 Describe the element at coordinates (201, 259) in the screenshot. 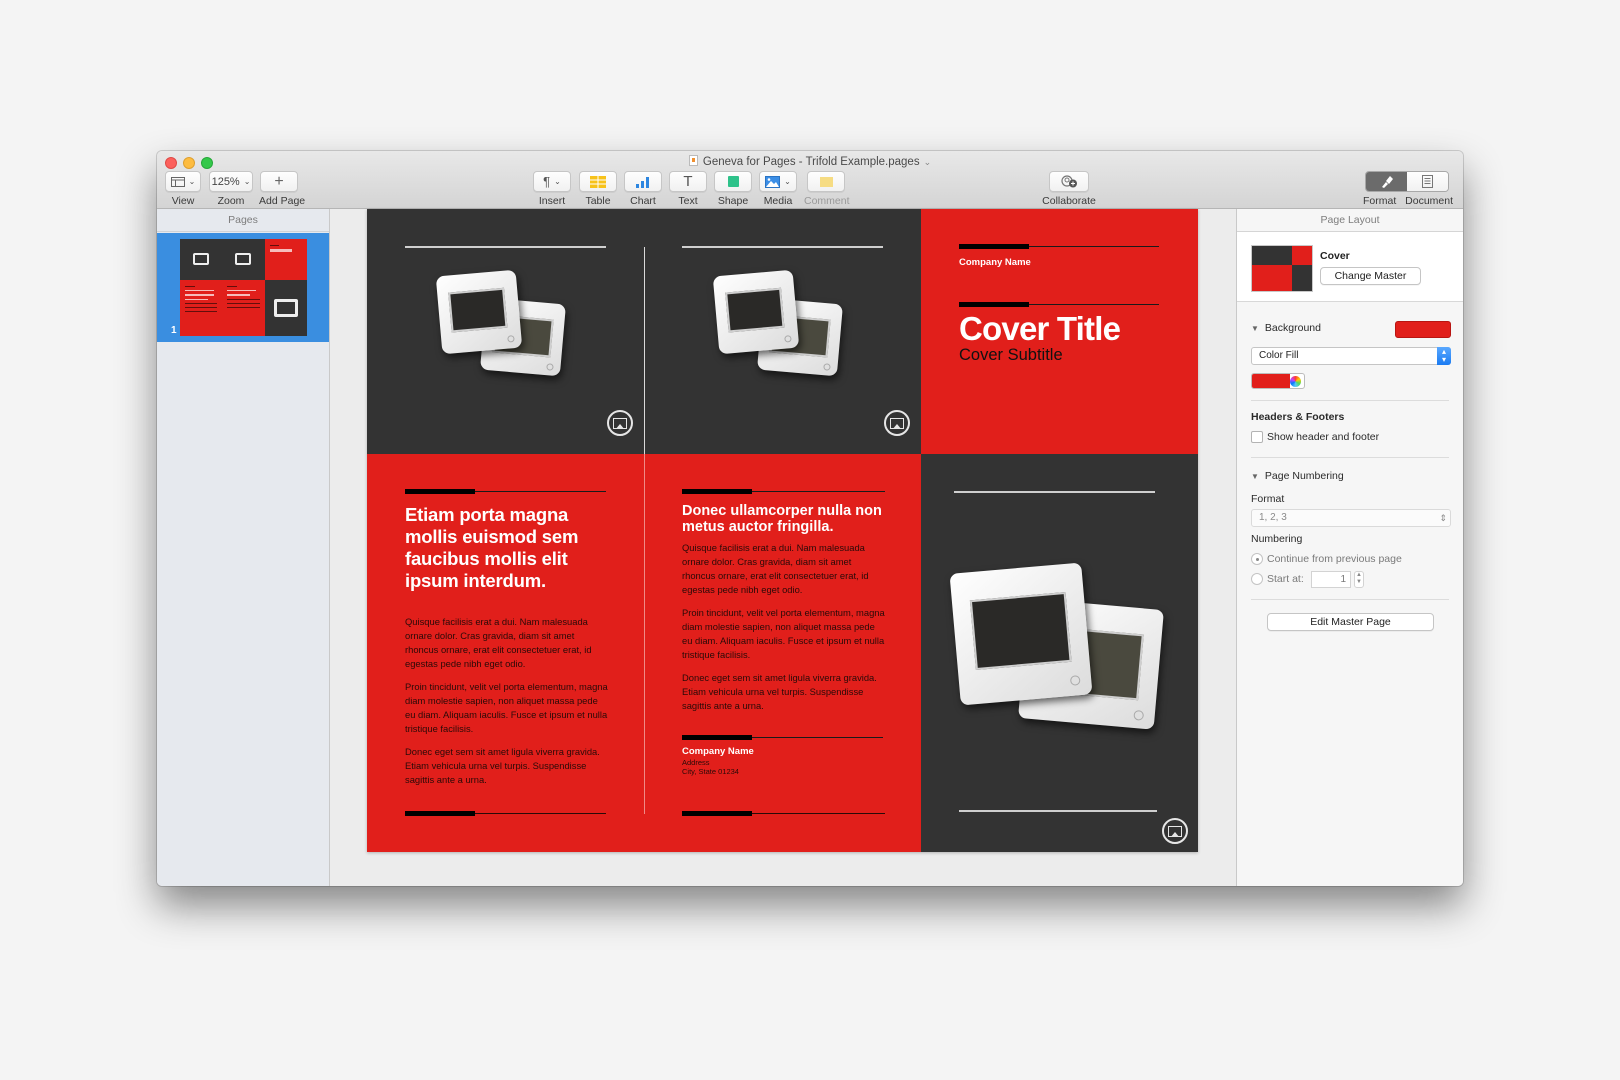

I see `slides-icon` at that location.